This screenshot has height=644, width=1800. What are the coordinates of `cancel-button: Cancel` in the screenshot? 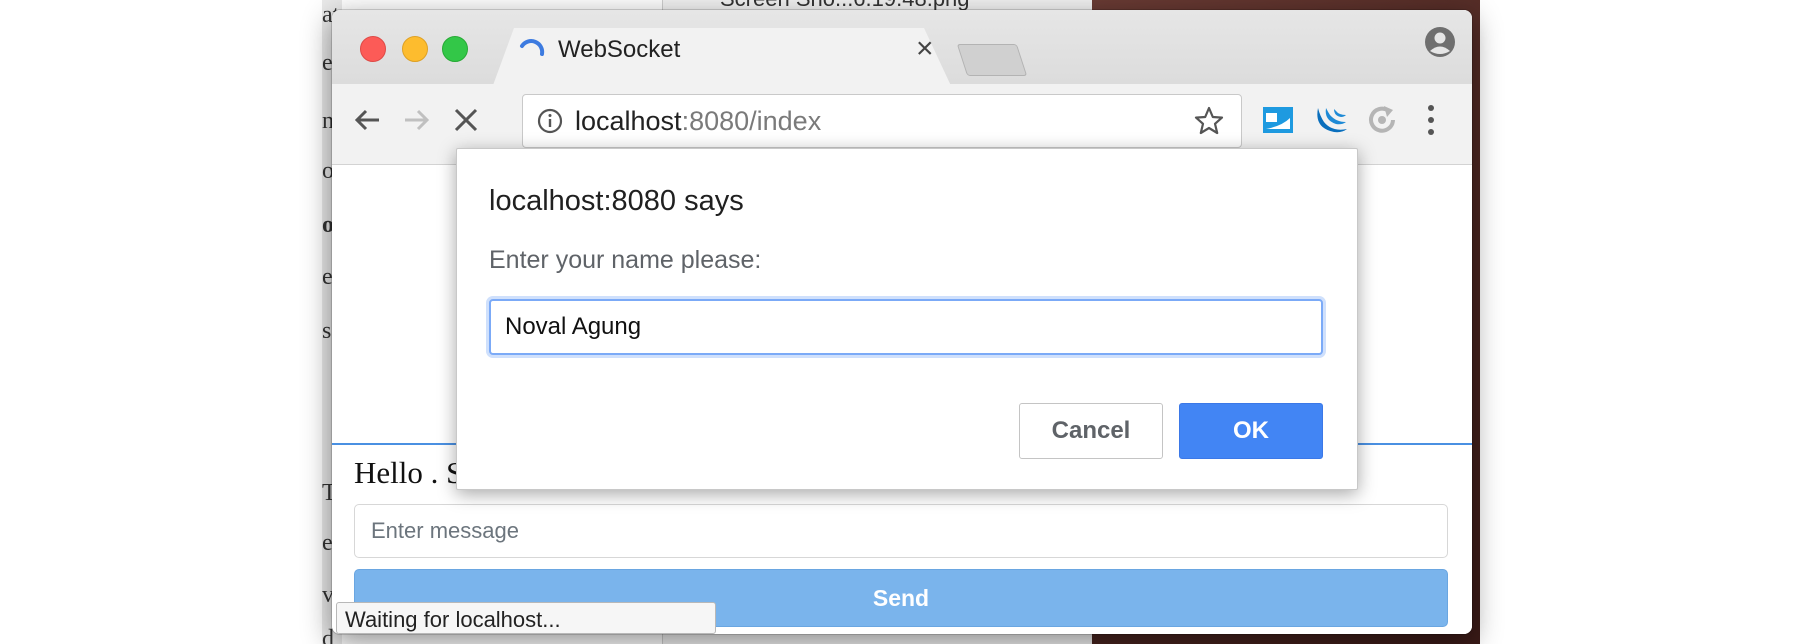 It's located at (1091, 431).